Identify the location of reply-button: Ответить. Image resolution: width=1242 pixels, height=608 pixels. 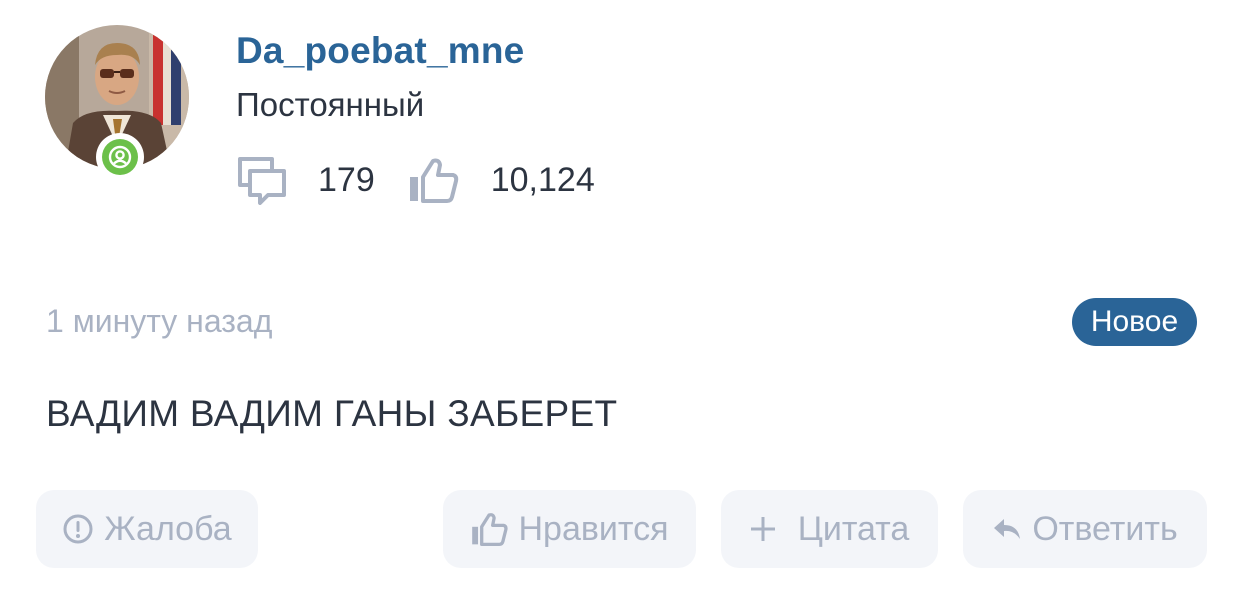
(1085, 529).